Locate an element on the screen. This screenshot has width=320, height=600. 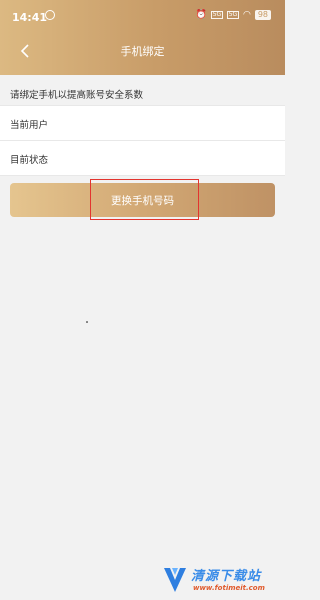
status-icons: ⏰ 5G 5G ◠ 98 is located at coordinates (233, 15).